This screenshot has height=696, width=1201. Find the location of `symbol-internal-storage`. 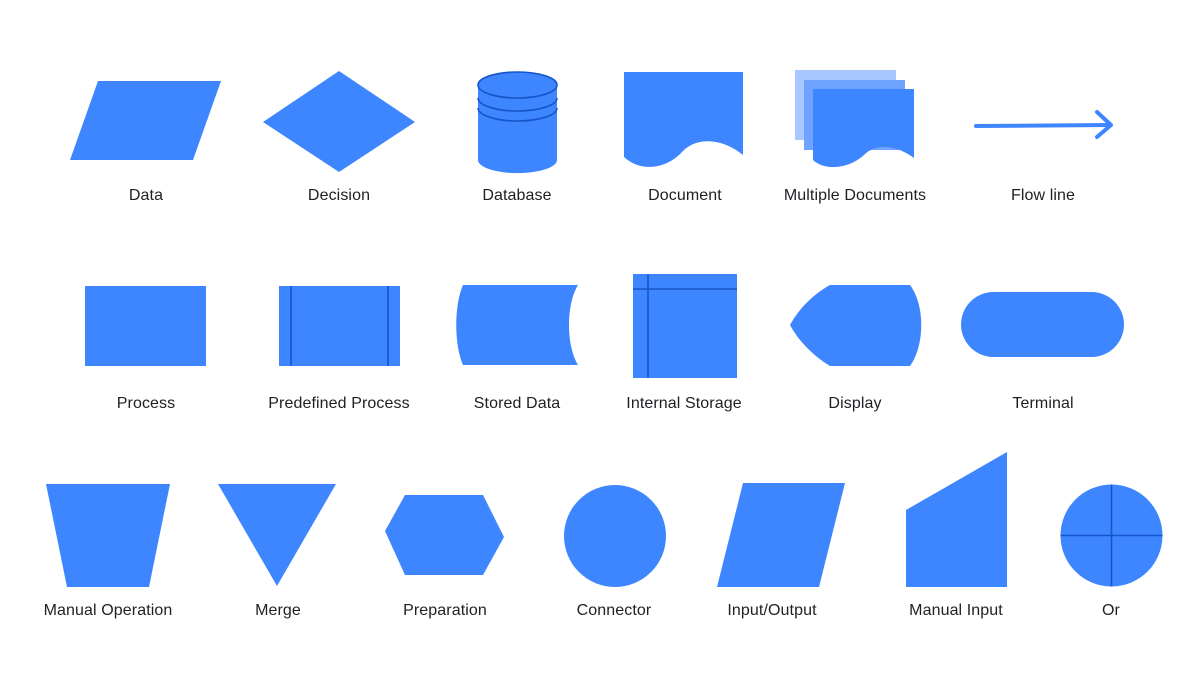

symbol-internal-storage is located at coordinates (685, 326).